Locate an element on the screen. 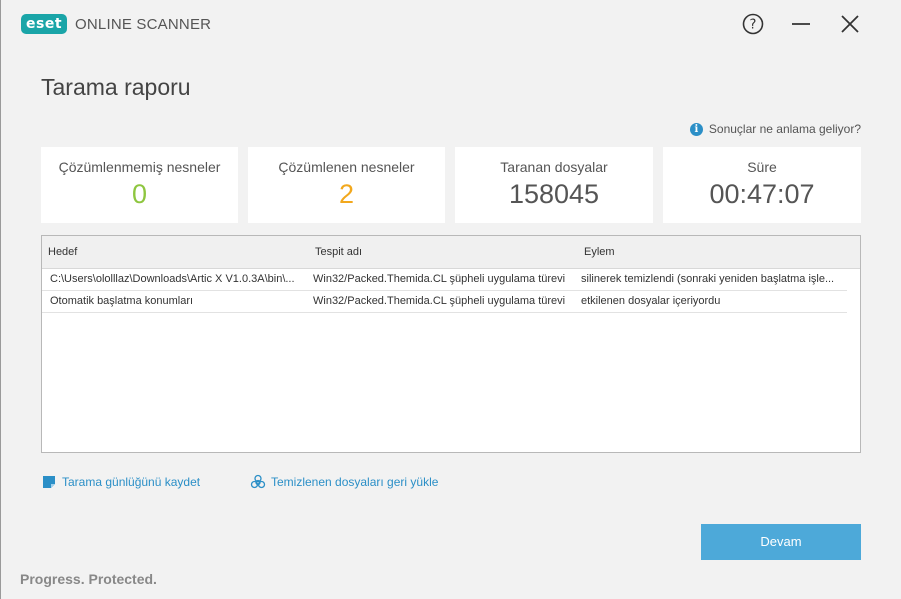 Image resolution: width=901 pixels, height=599 pixels. continue-button: Devam is located at coordinates (781, 542).